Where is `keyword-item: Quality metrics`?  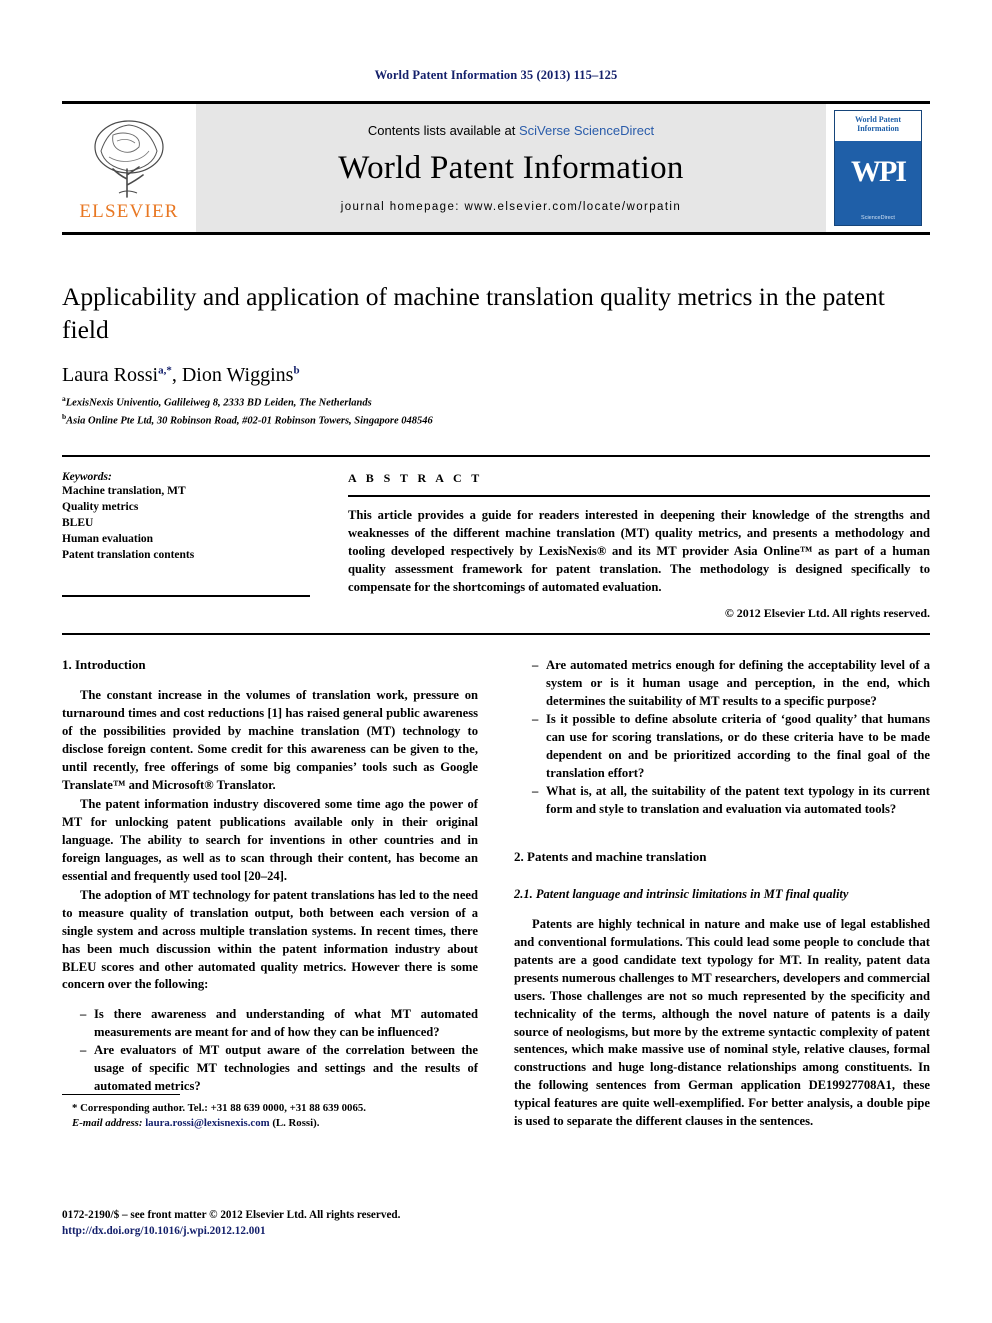
keyword-item: Quality metrics is located at coordinates (100, 506).